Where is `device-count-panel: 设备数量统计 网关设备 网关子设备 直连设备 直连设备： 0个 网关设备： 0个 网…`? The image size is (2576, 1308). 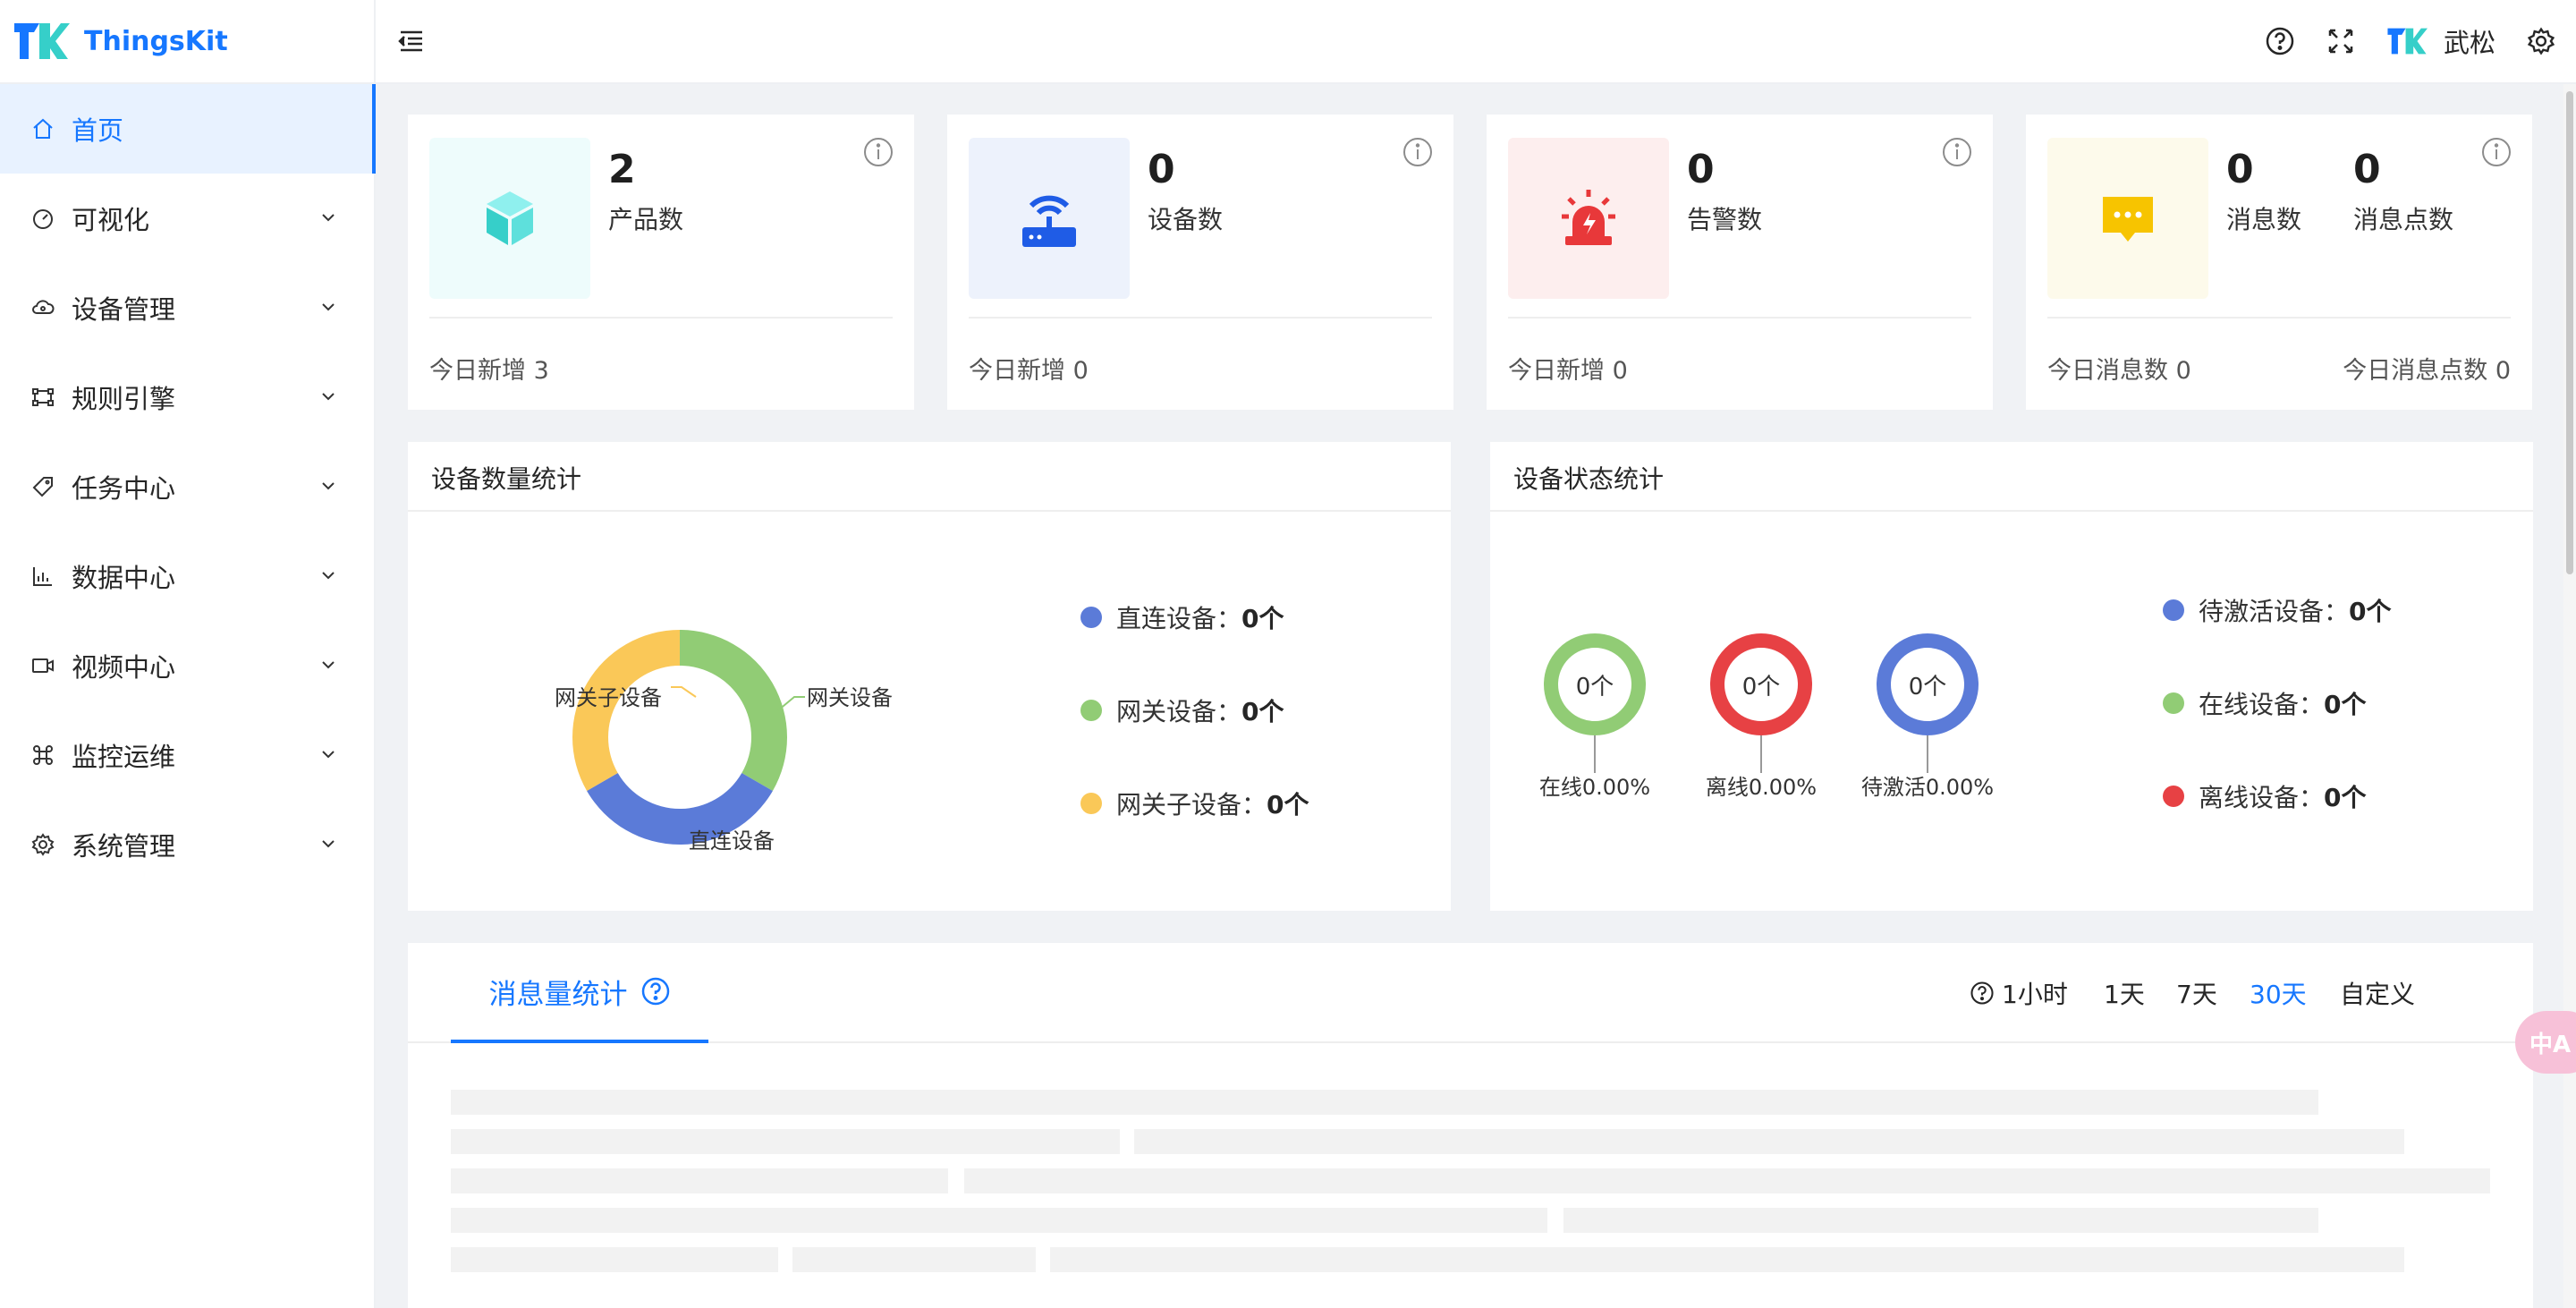
device-count-panel: 设备数量统计 网关设备 网关子设备 直连设备 直连设备： 0个 网关设备： 0个 网… is located at coordinates (929, 676).